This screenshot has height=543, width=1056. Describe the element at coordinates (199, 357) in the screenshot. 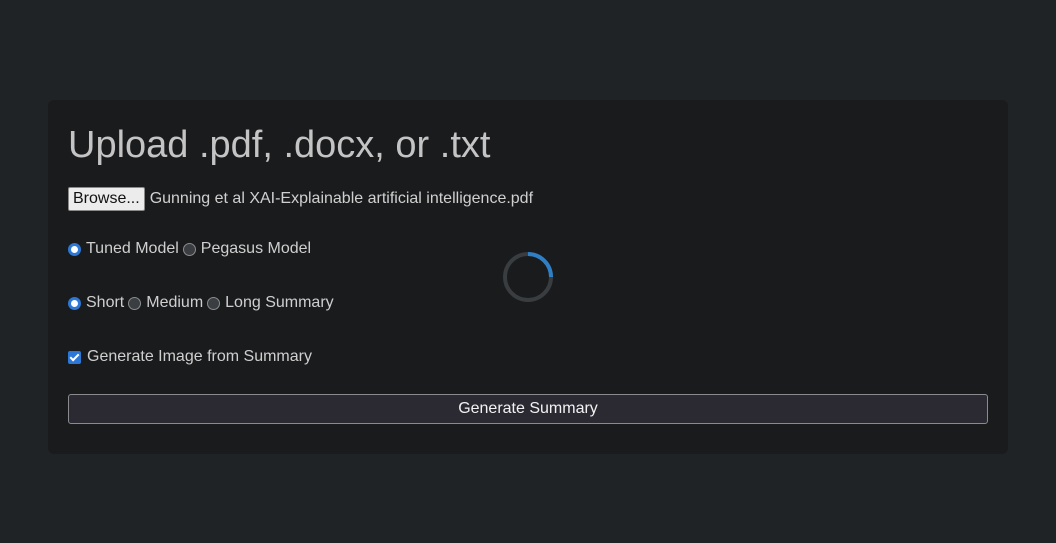

I see `generate-image-label: Generate Image from Summary` at that location.